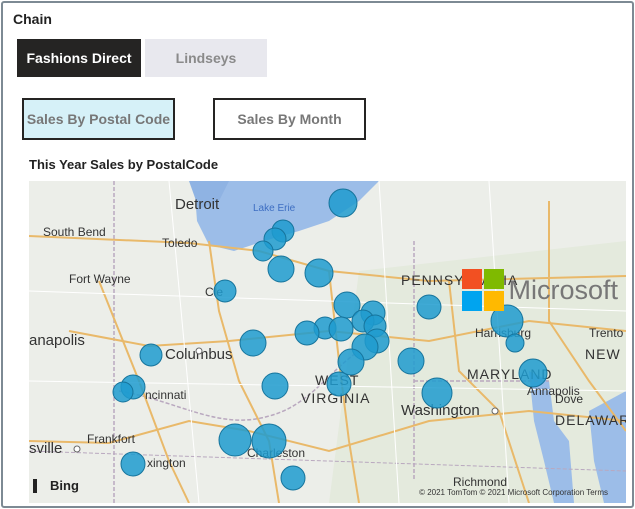 This screenshot has width=635, height=509. I want to click on label-delaware: DELAWAR, so click(590, 420).